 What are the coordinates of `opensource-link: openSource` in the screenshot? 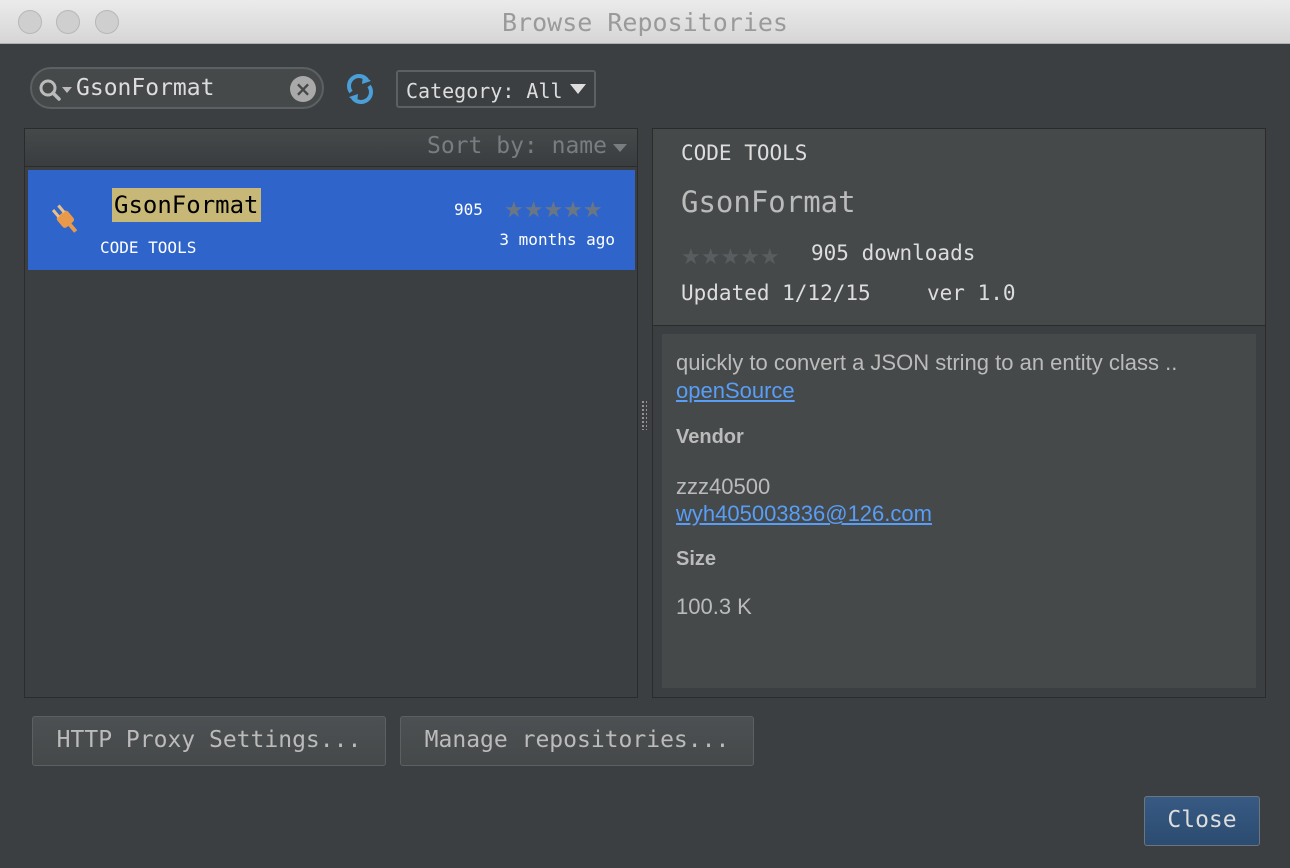 It's located at (735, 391).